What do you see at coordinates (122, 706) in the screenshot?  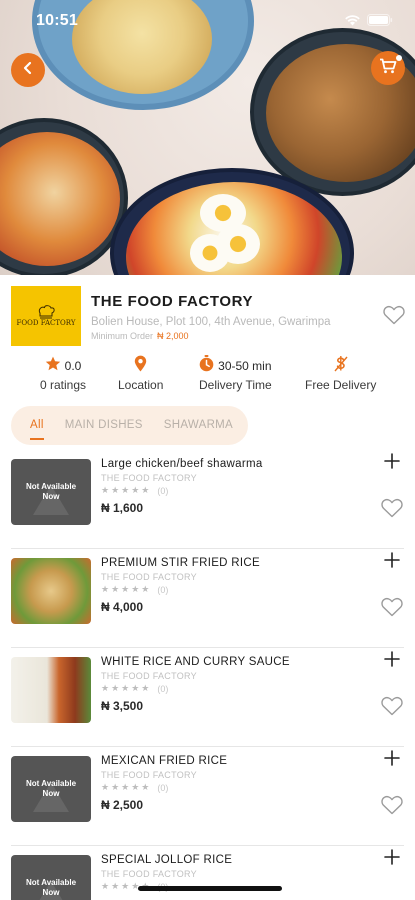 I see `item-price: ₦ 3,500` at bounding box center [122, 706].